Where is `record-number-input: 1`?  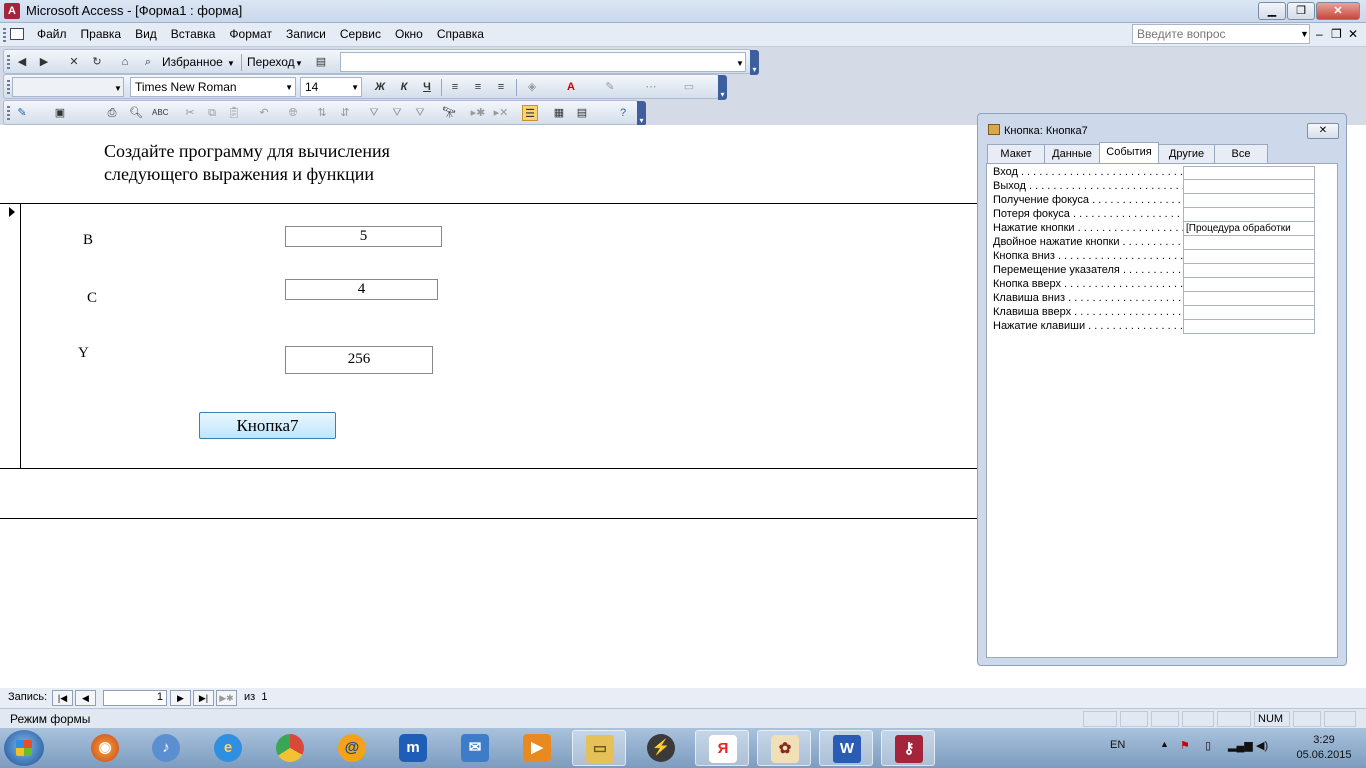 record-number-input: 1 is located at coordinates (135, 698).